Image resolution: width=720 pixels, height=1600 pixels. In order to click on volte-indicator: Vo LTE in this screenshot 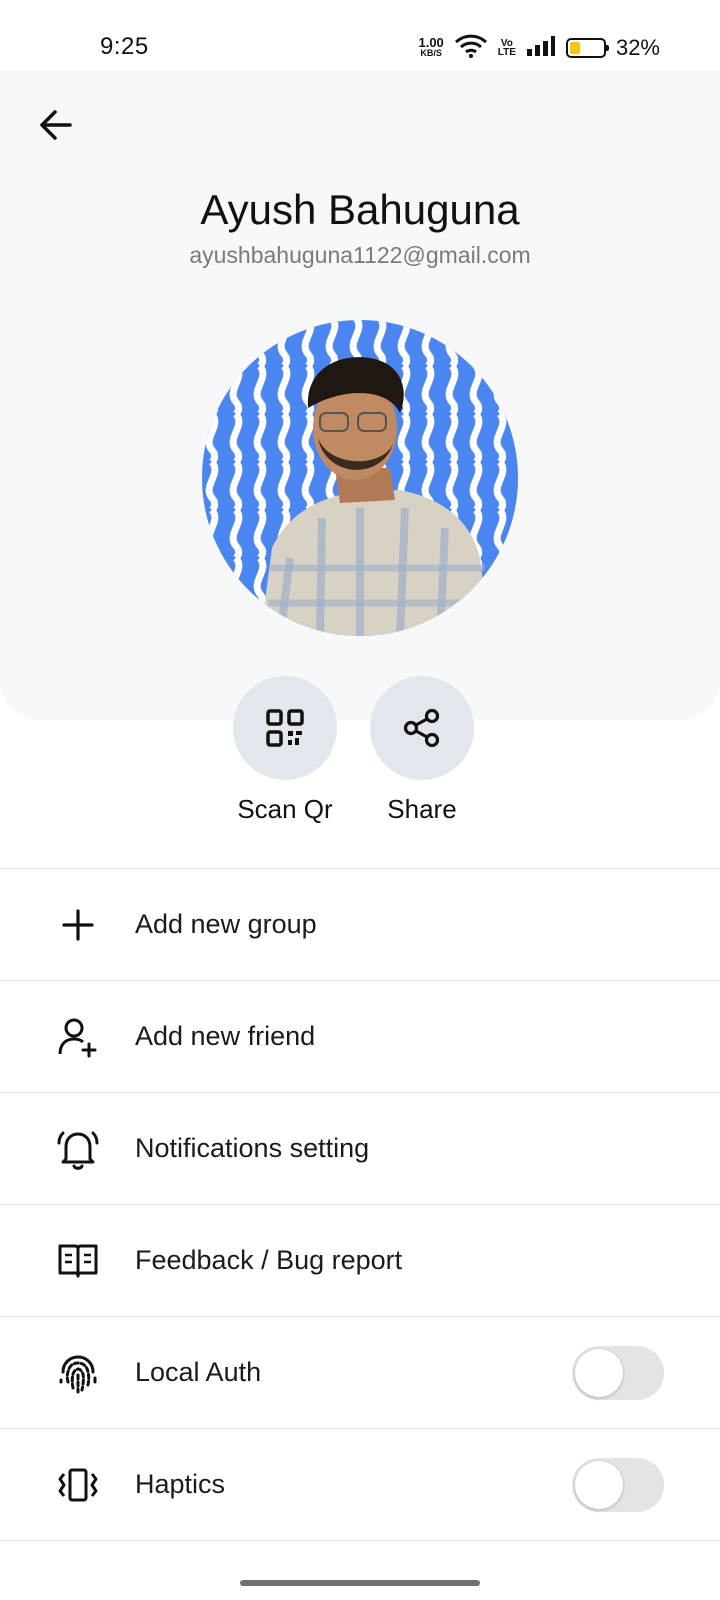, I will do `click(506, 48)`.